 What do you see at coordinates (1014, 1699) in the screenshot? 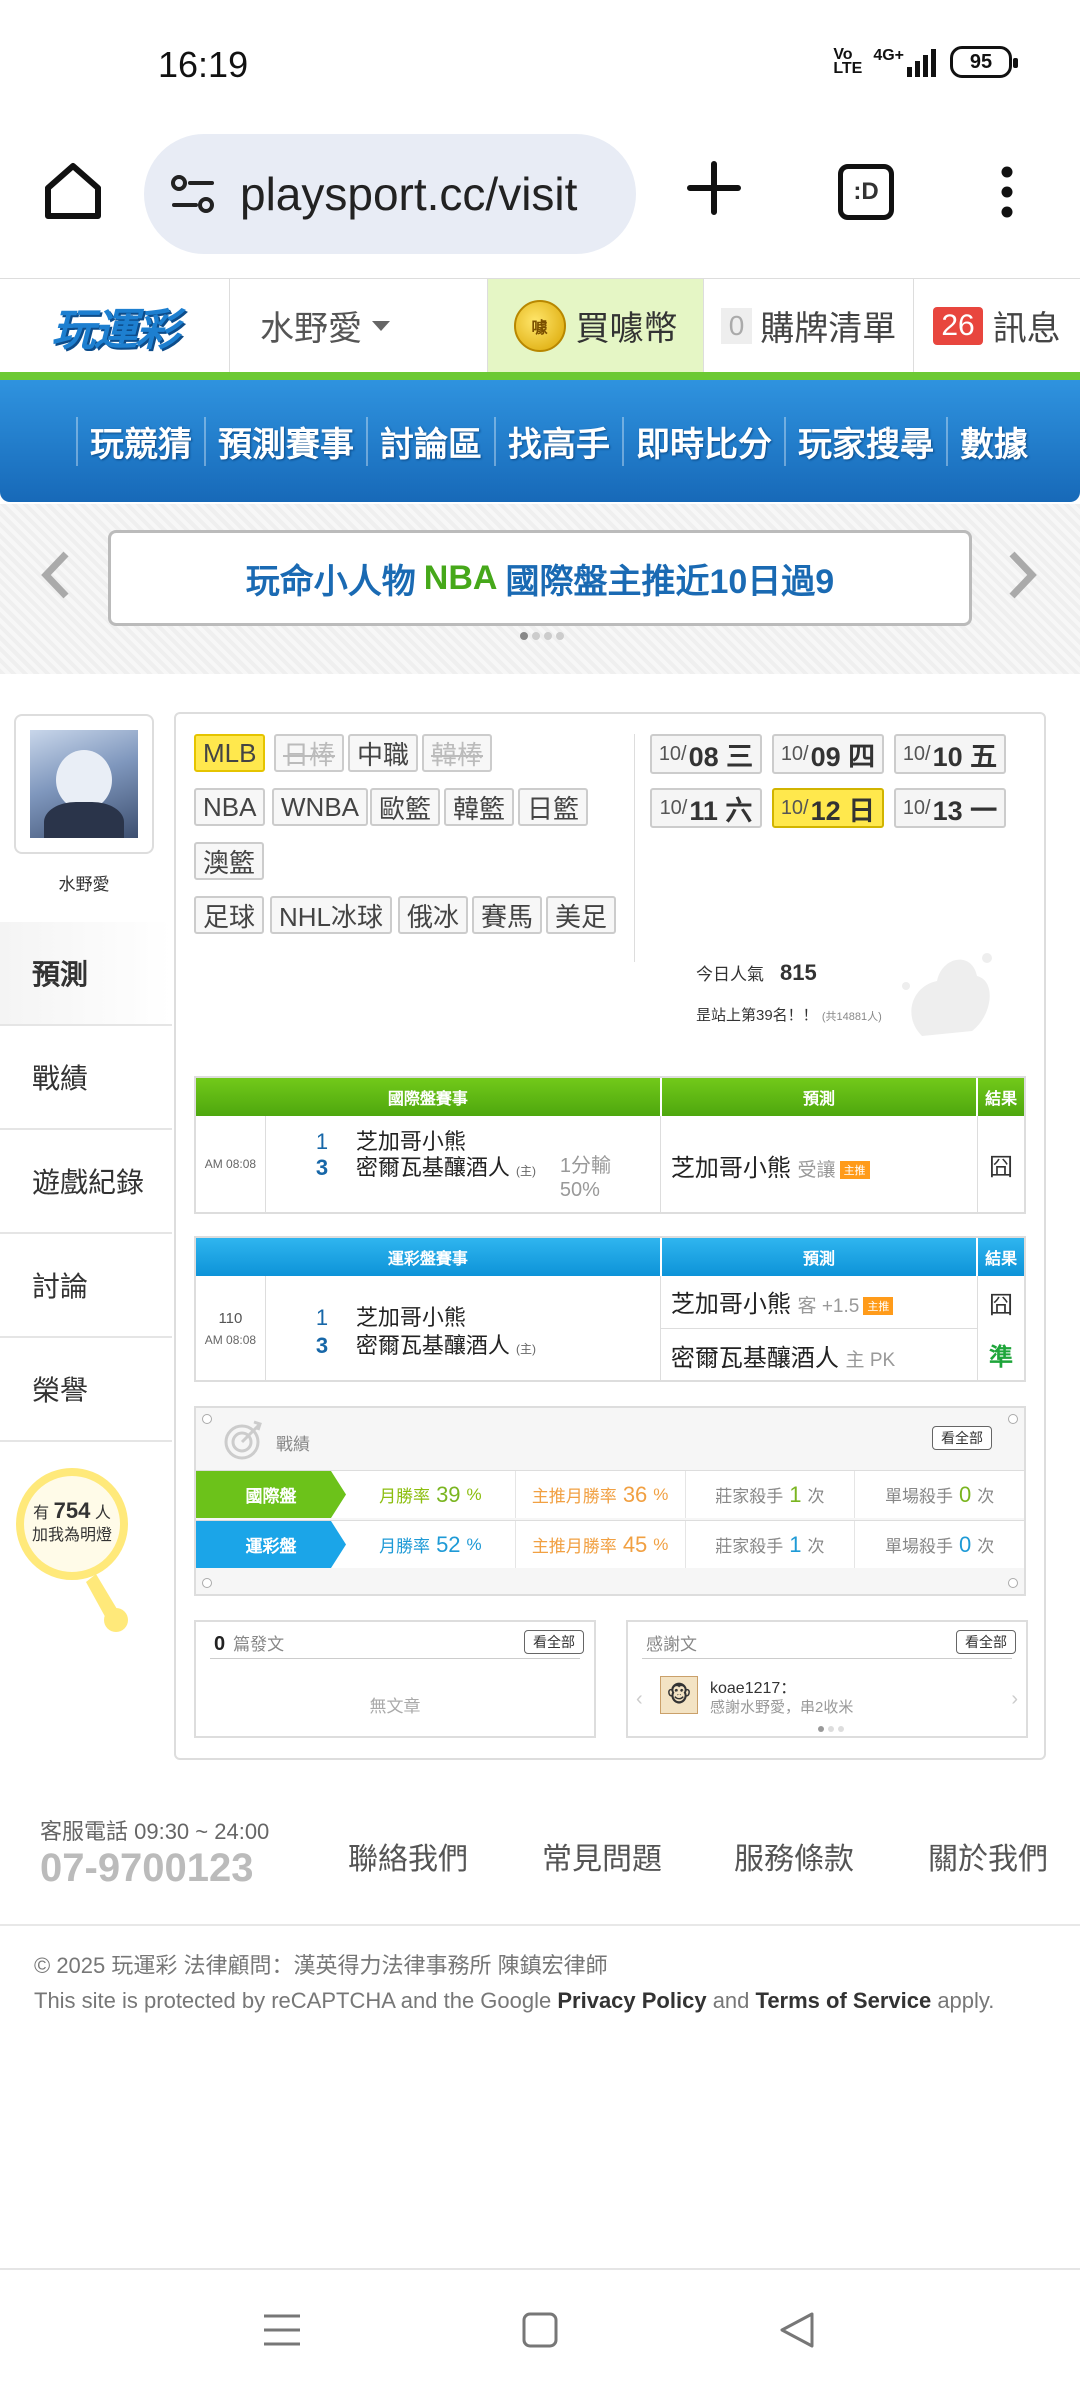
I see `chevron-right-icon: ›` at bounding box center [1014, 1699].